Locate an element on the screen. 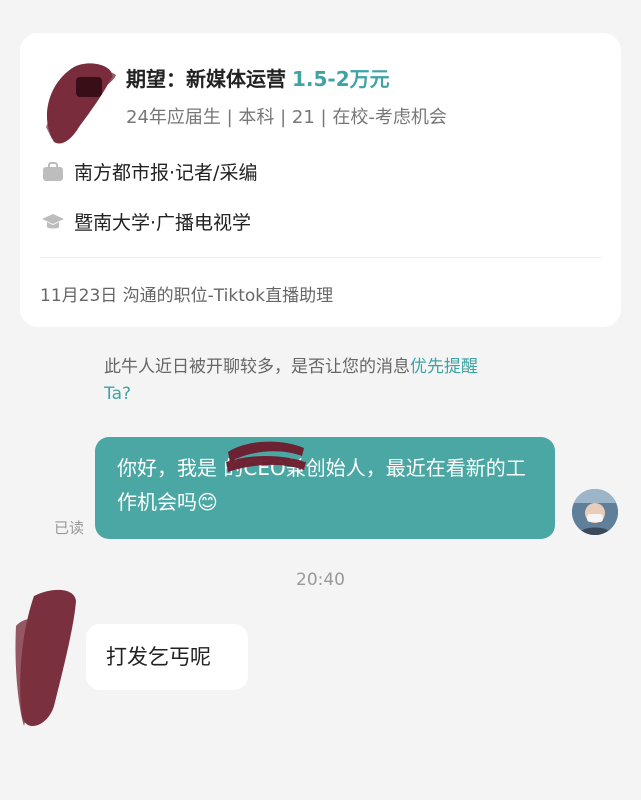 This screenshot has width=641, height=800. education-text: 暨南大学·广播电视学 is located at coordinates (163, 223).